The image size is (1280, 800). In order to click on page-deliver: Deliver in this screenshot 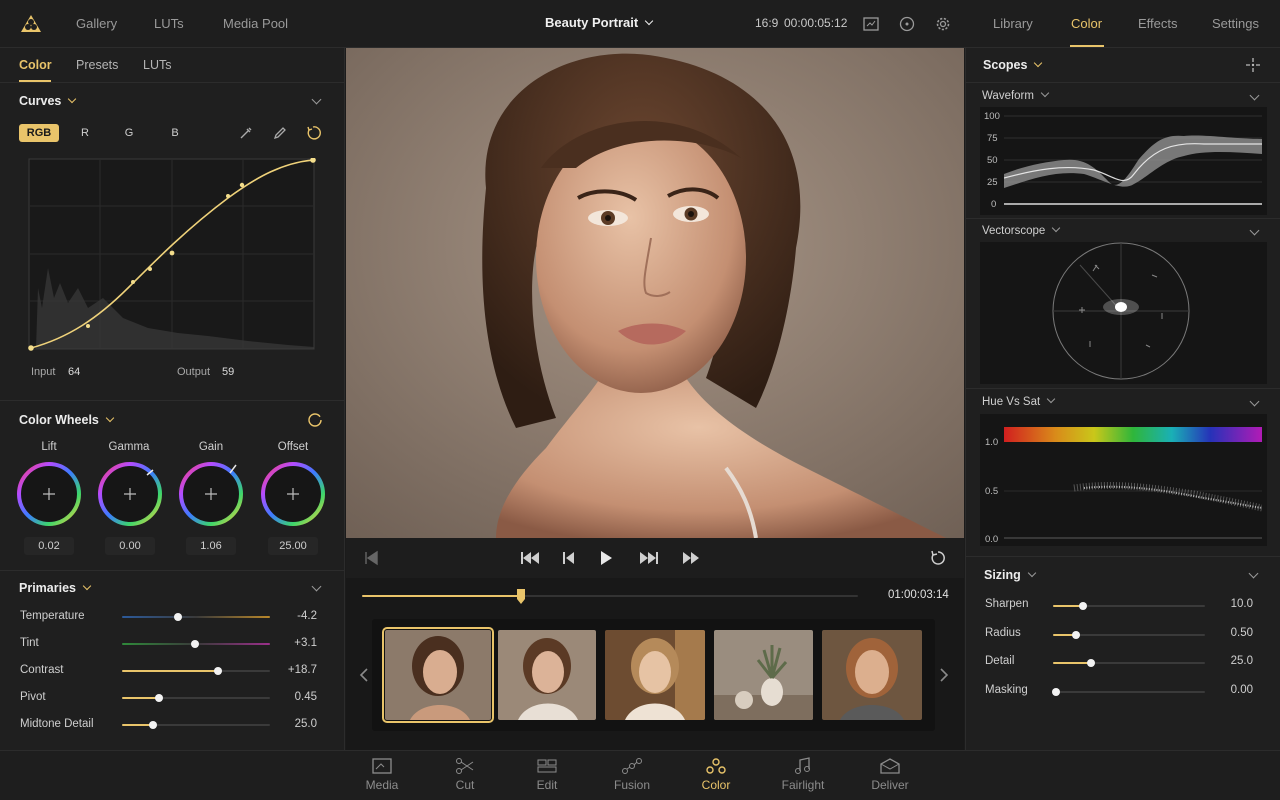, I will do `click(890, 774)`.